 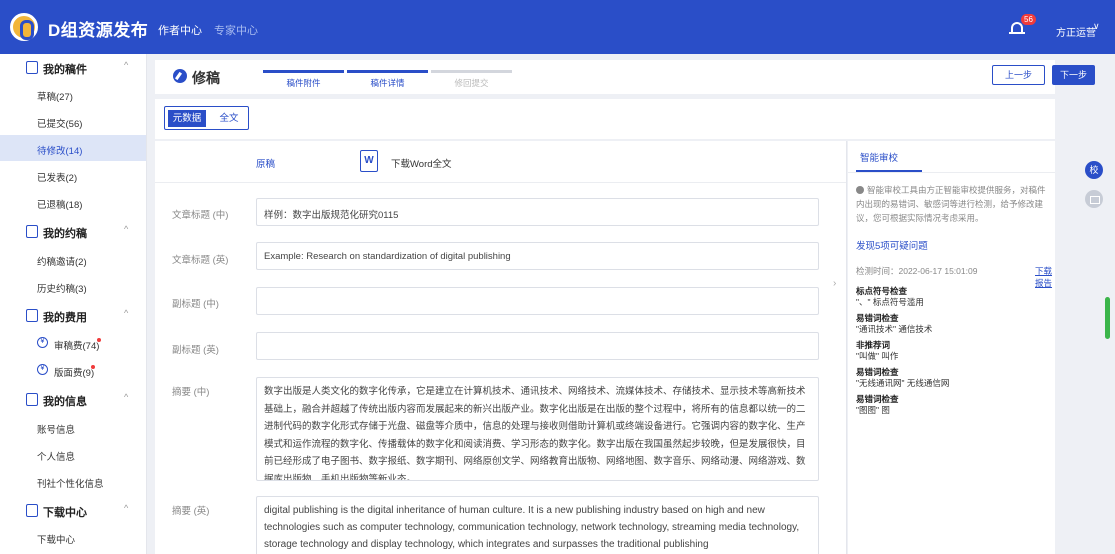 I want to click on collapse-panel-icon: ›, so click(x=834, y=283).